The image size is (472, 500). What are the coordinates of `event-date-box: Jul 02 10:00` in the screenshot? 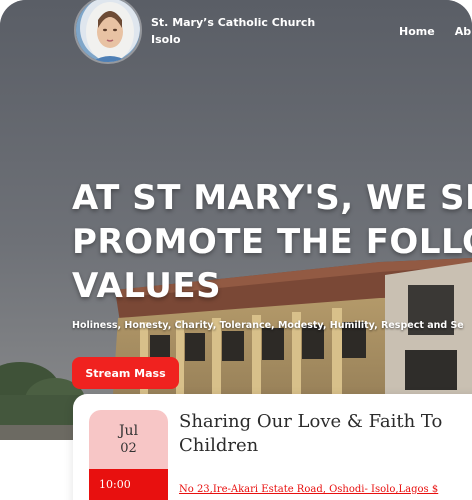 It's located at (128, 455).